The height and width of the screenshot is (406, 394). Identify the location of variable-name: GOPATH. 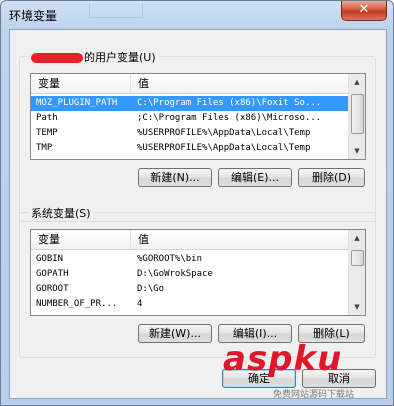
(52, 274).